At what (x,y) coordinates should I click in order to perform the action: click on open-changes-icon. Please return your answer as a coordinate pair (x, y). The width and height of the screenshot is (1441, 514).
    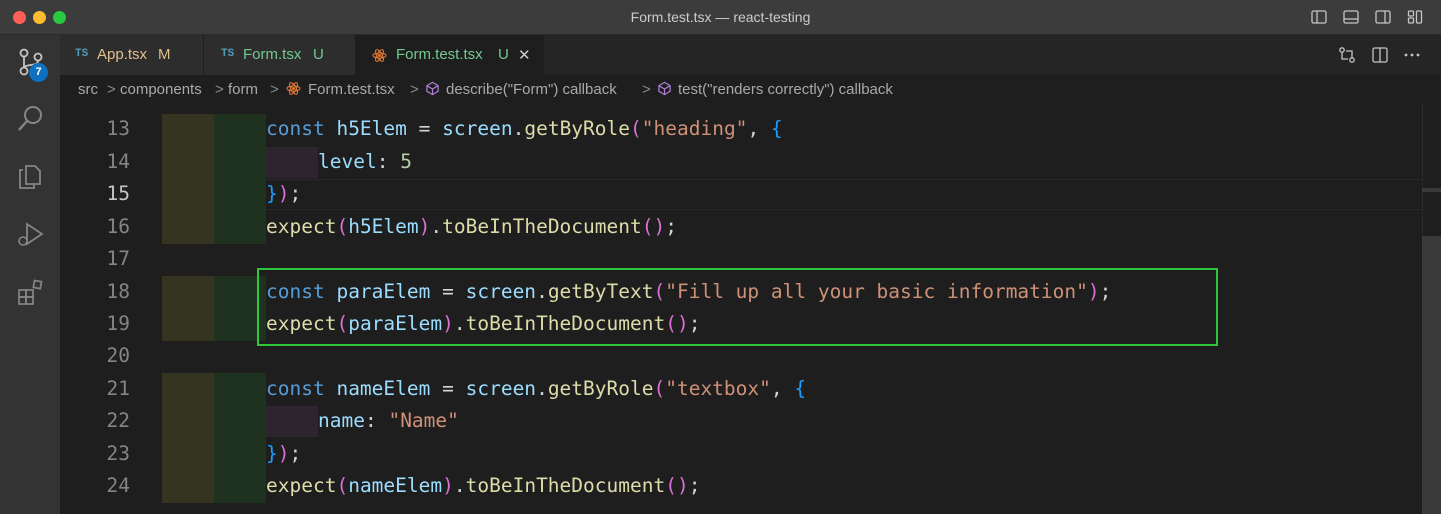
    Looking at the image, I should click on (1347, 55).